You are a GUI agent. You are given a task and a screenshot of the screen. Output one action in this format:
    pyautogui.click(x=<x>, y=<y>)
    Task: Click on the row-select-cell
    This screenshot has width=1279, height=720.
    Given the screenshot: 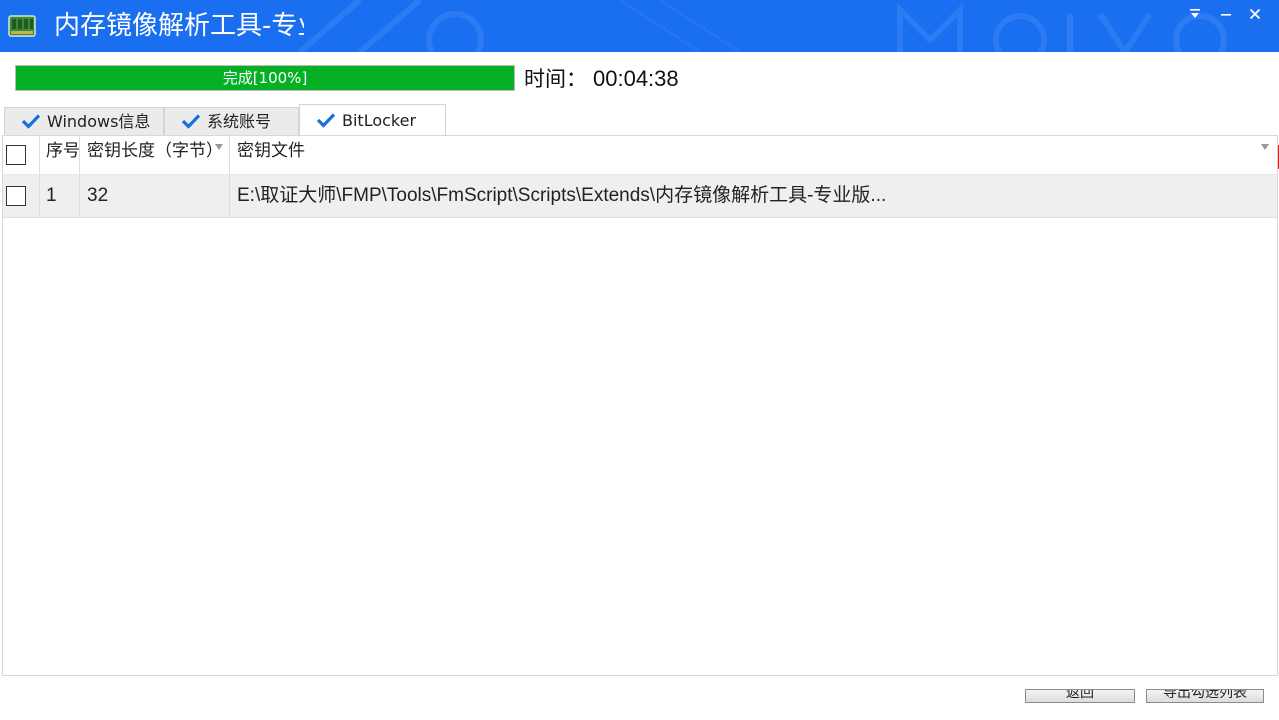 What is the action you would take?
    pyautogui.click(x=21, y=196)
    